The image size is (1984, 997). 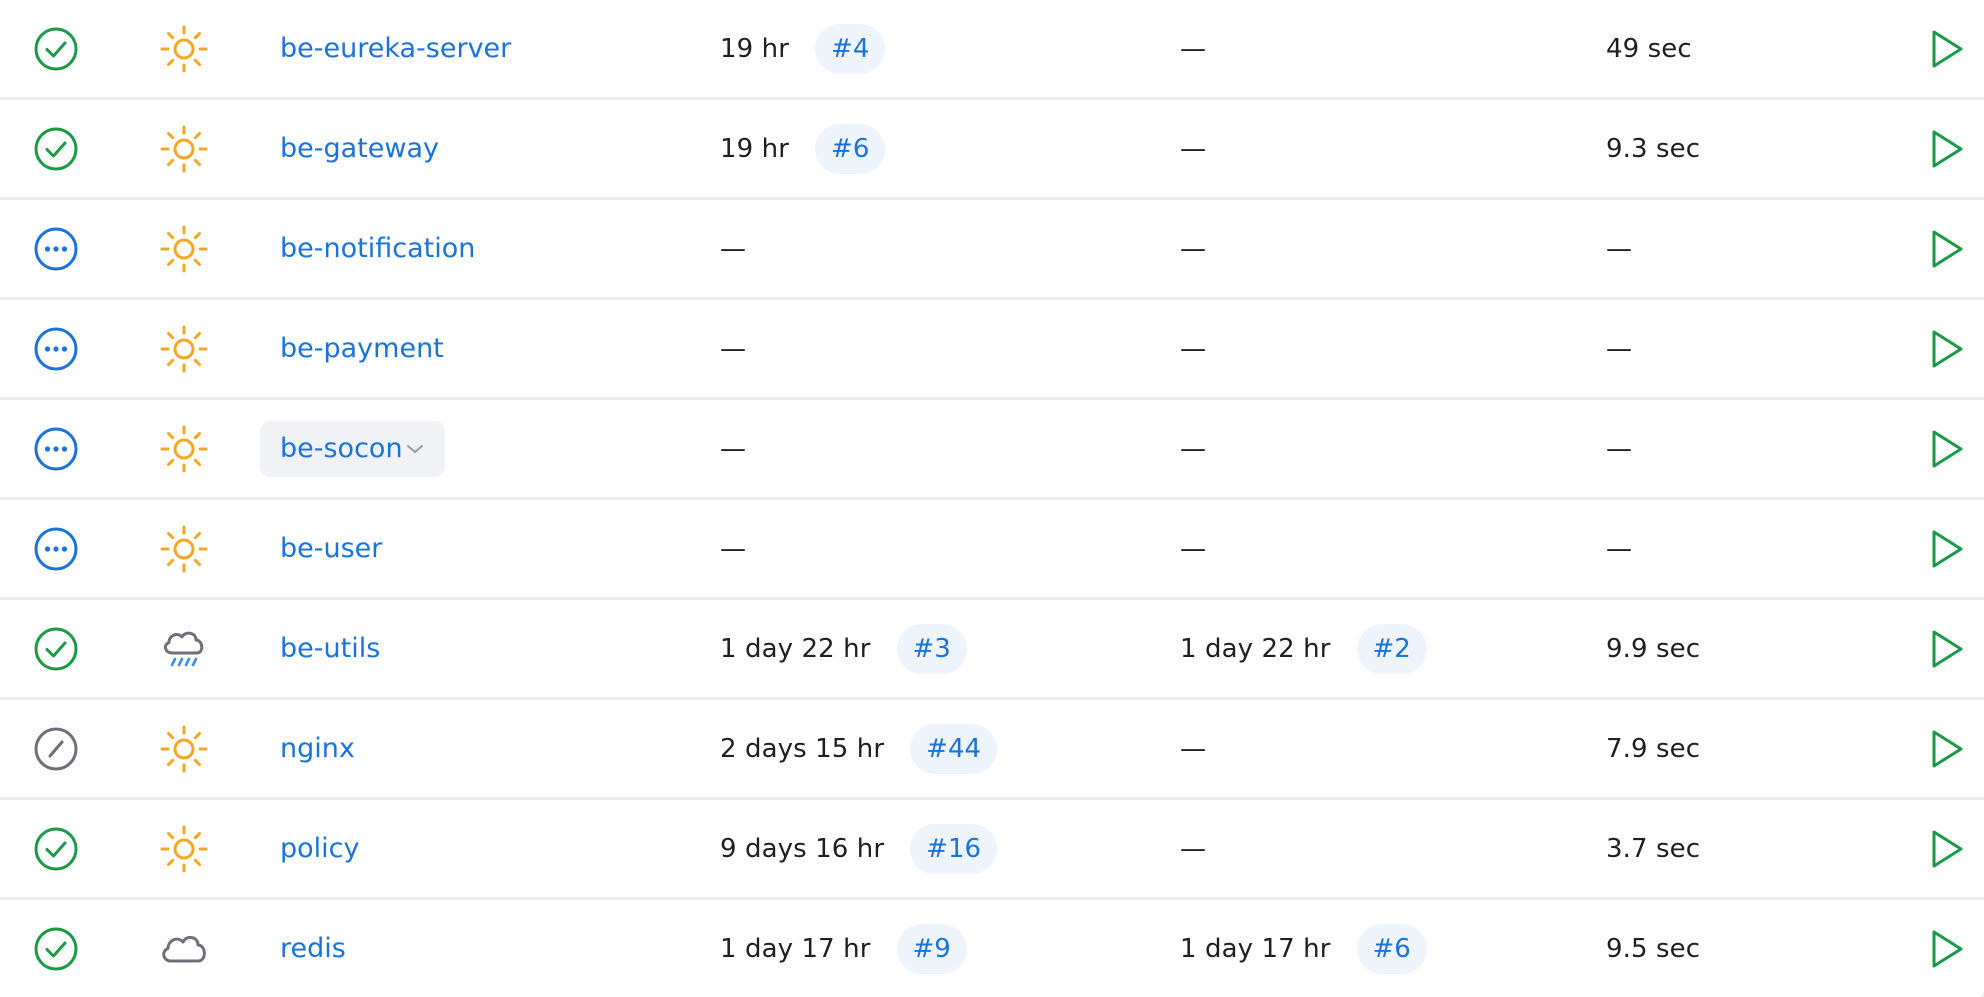 I want to click on chevron-down-icon, so click(x=415, y=449).